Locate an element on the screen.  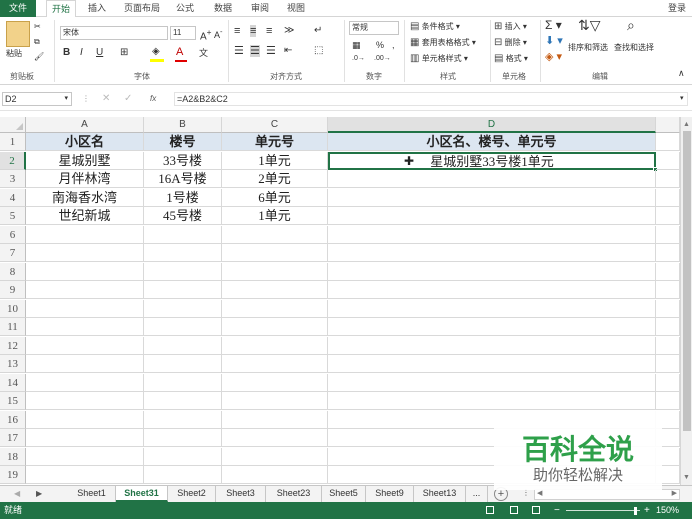
cell-d5 is located at coordinates (492, 216).